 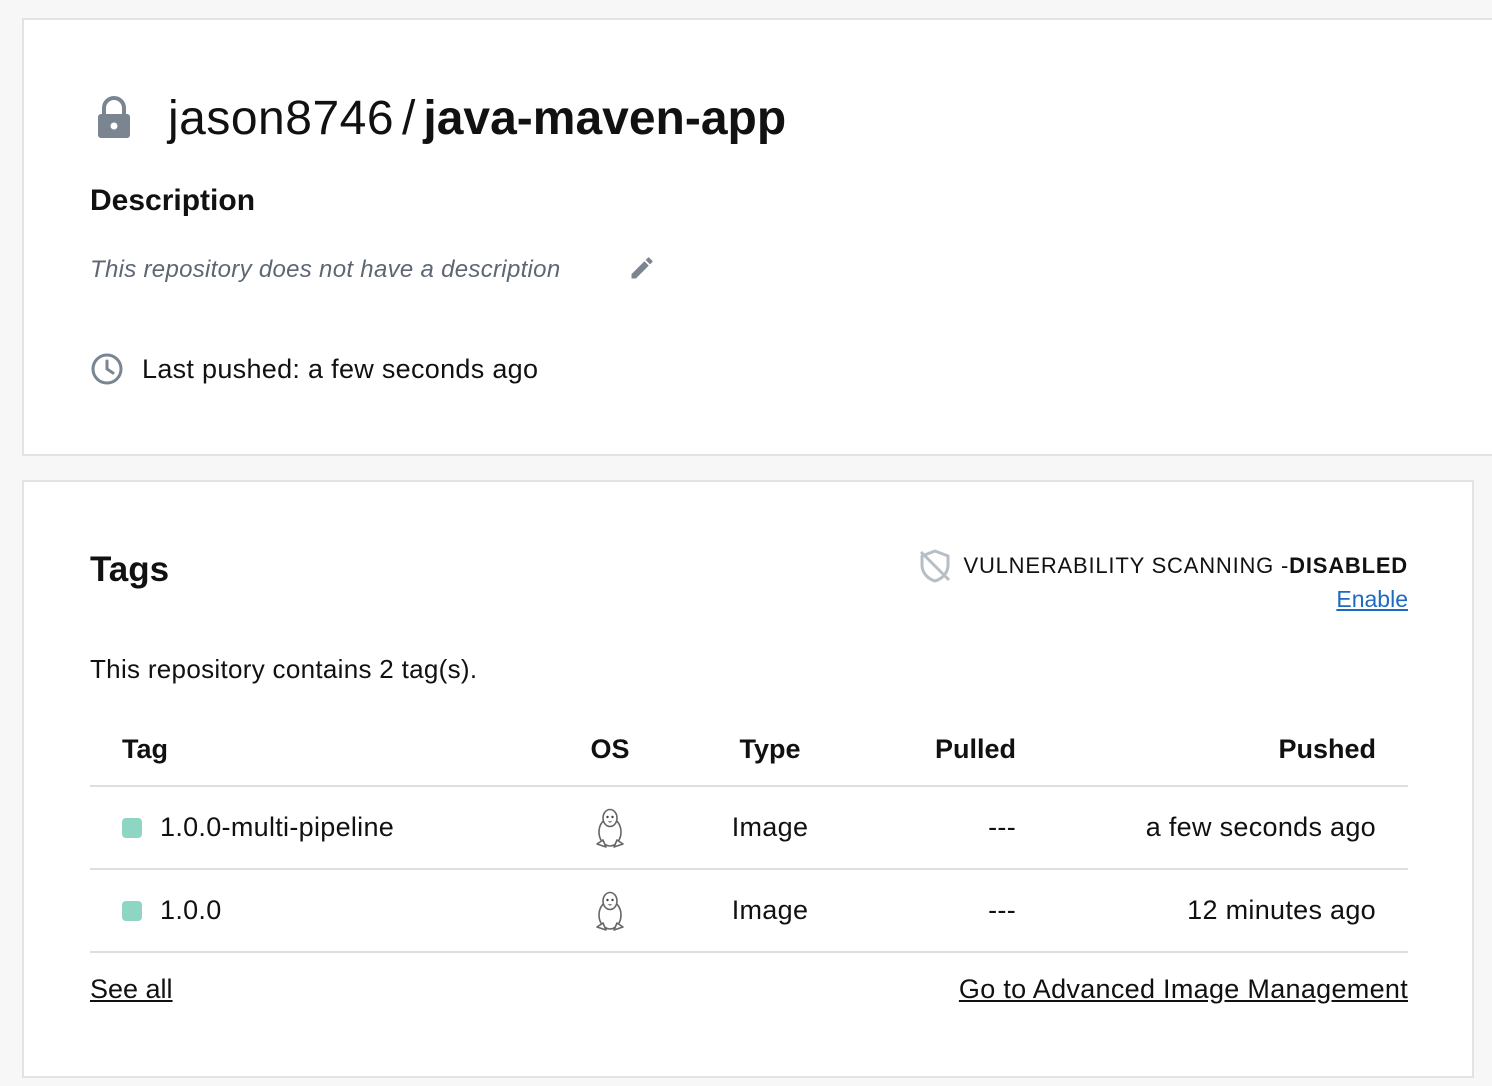 I want to click on table-header-row: Tag OS Type Pulled Pushed, so click(x=749, y=750).